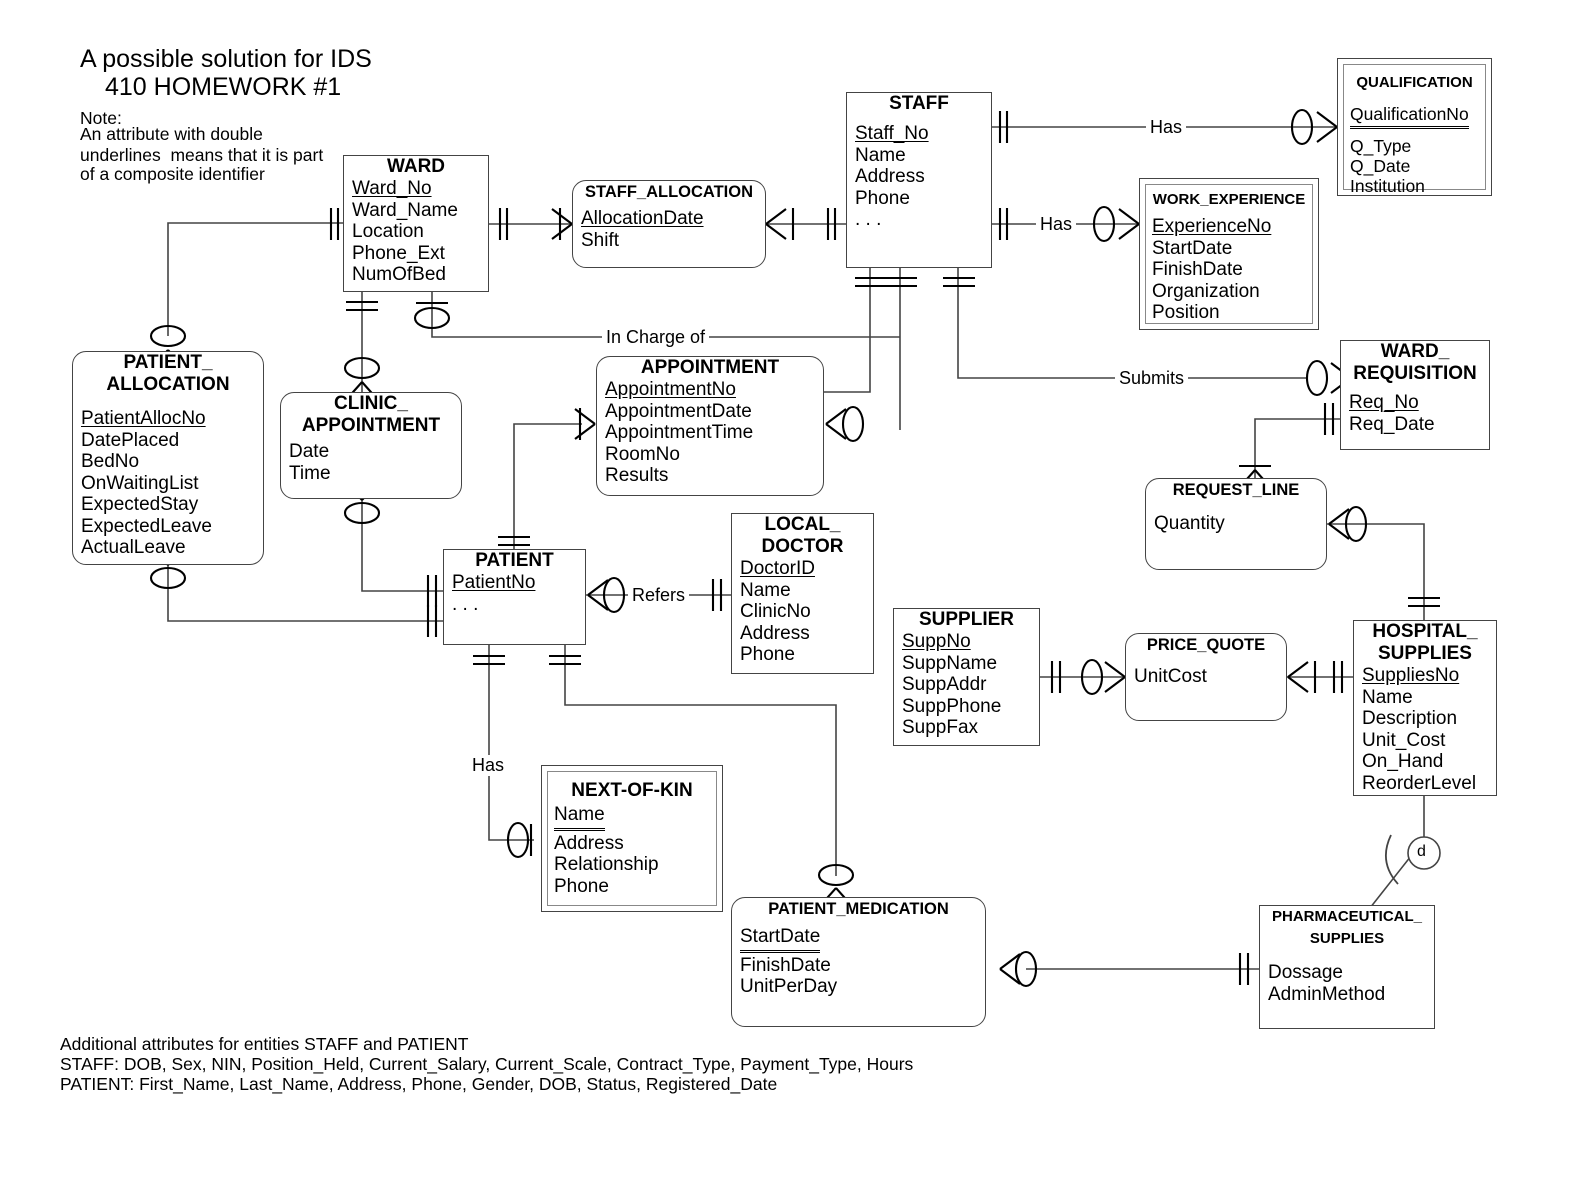 The height and width of the screenshot is (1183, 1590). What do you see at coordinates (940, 727) in the screenshot?
I see `attribute-suppfax: SuppFax` at bounding box center [940, 727].